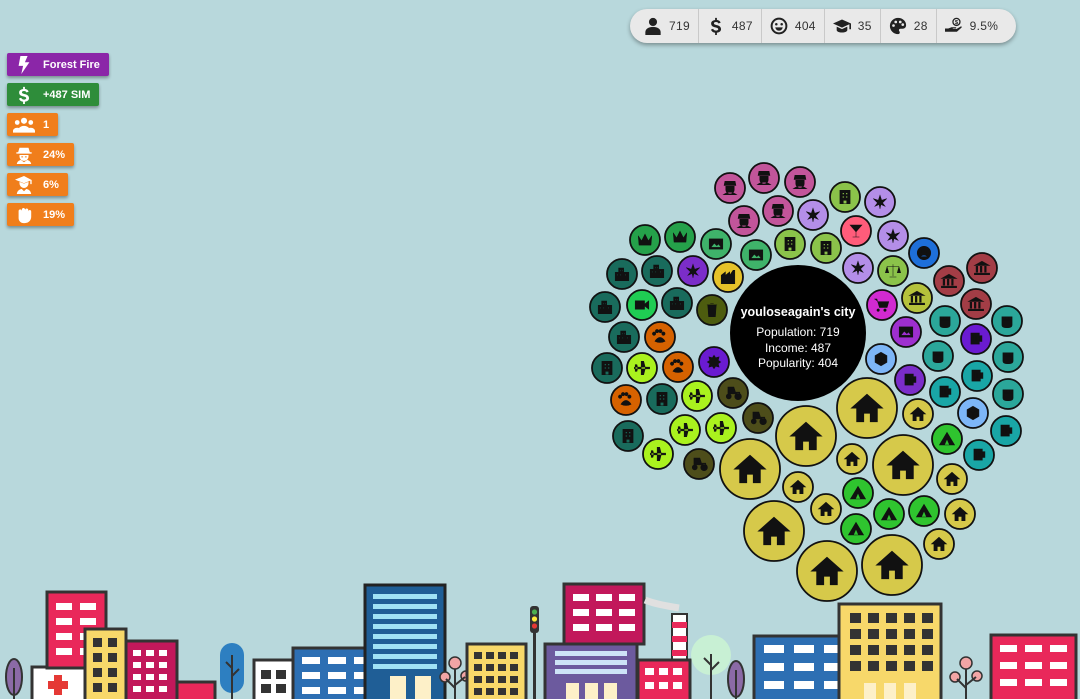  What do you see at coordinates (591, 670) in the screenshot?
I see `purple-building` at bounding box center [591, 670].